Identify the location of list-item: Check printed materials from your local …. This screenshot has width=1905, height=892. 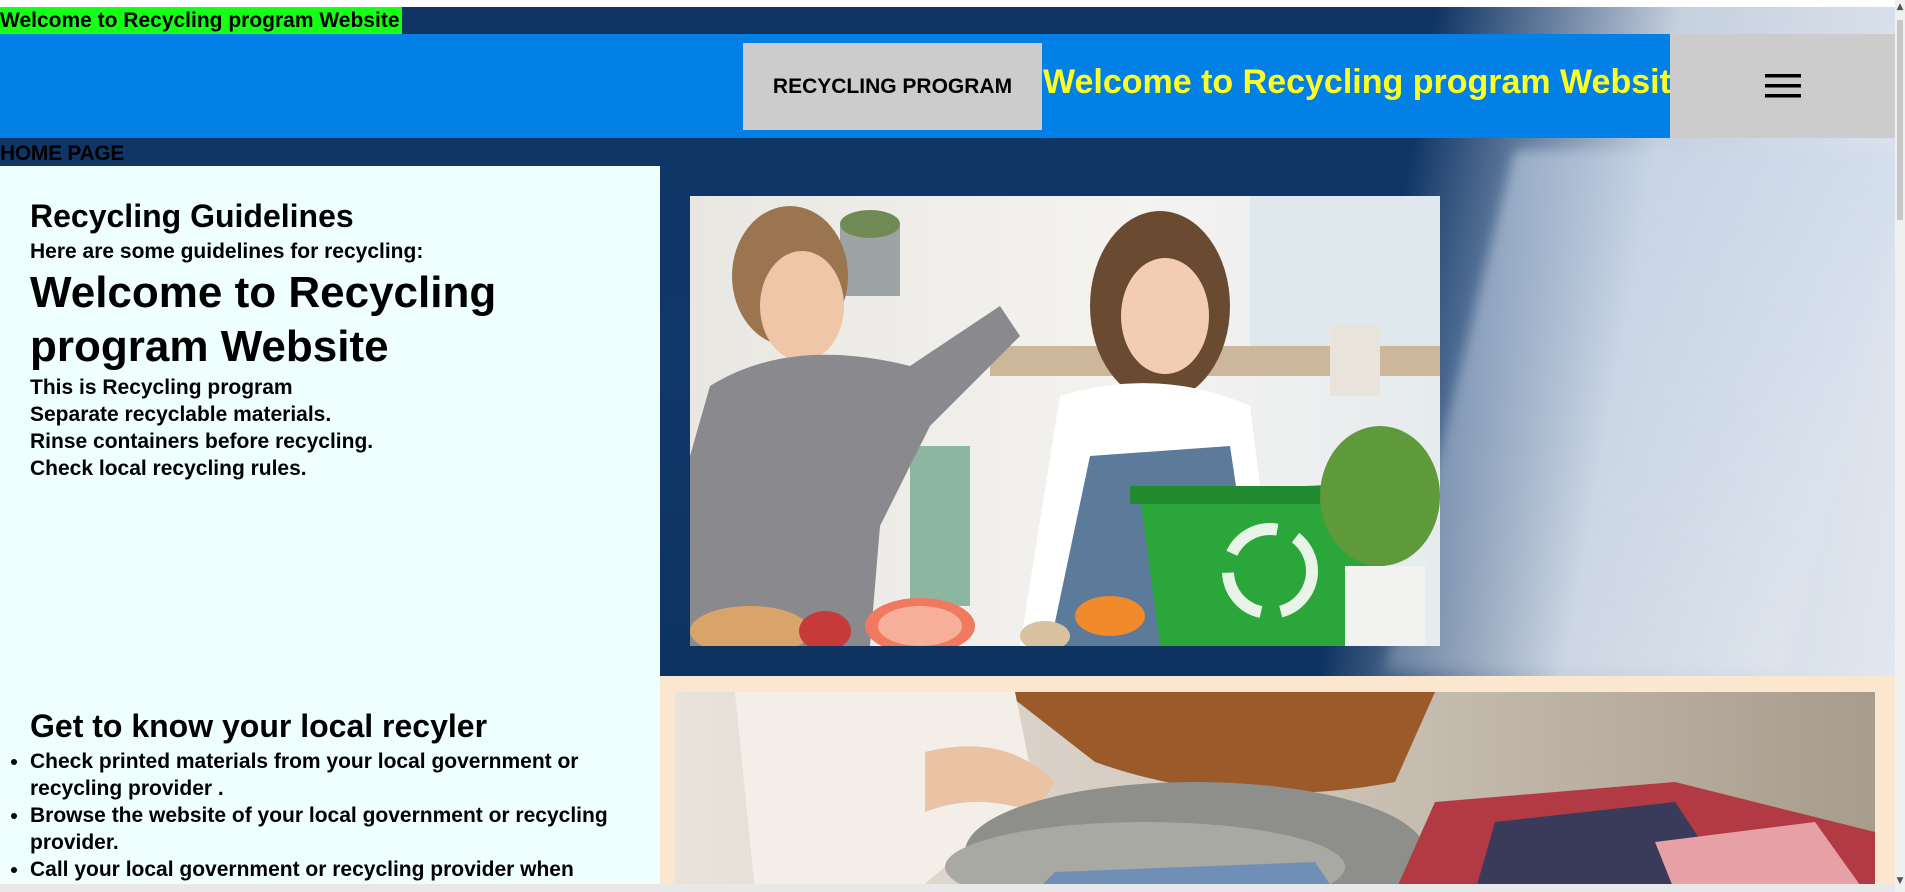
(350, 775).